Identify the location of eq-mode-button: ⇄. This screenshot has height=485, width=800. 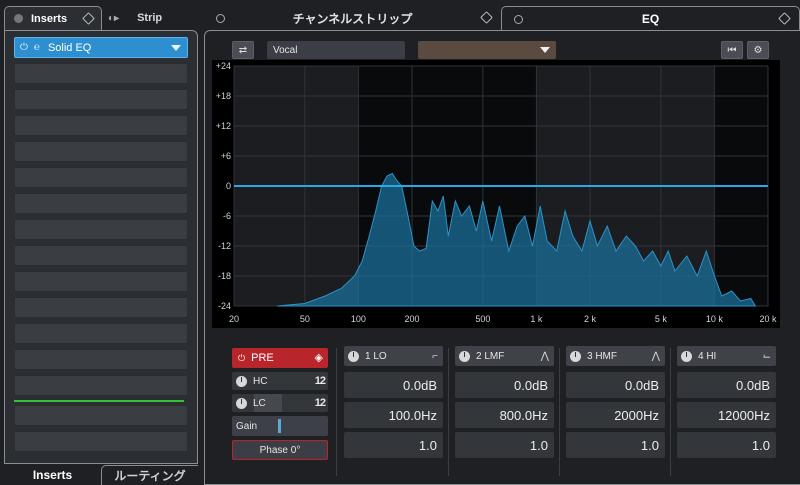
(243, 50).